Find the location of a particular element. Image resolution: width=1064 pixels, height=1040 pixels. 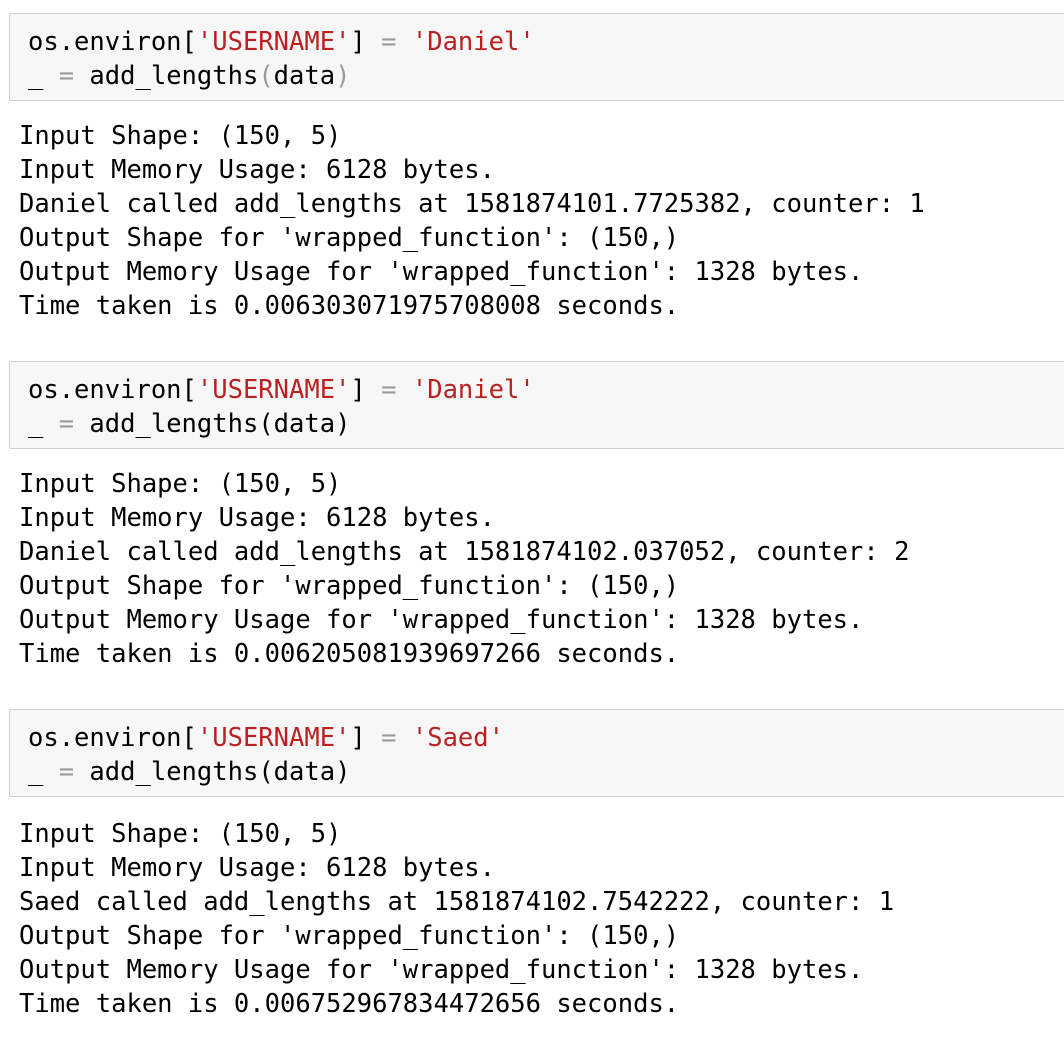

code-line-1: os.environ['USERNAME'] = 'Saed' is located at coordinates (266, 738).